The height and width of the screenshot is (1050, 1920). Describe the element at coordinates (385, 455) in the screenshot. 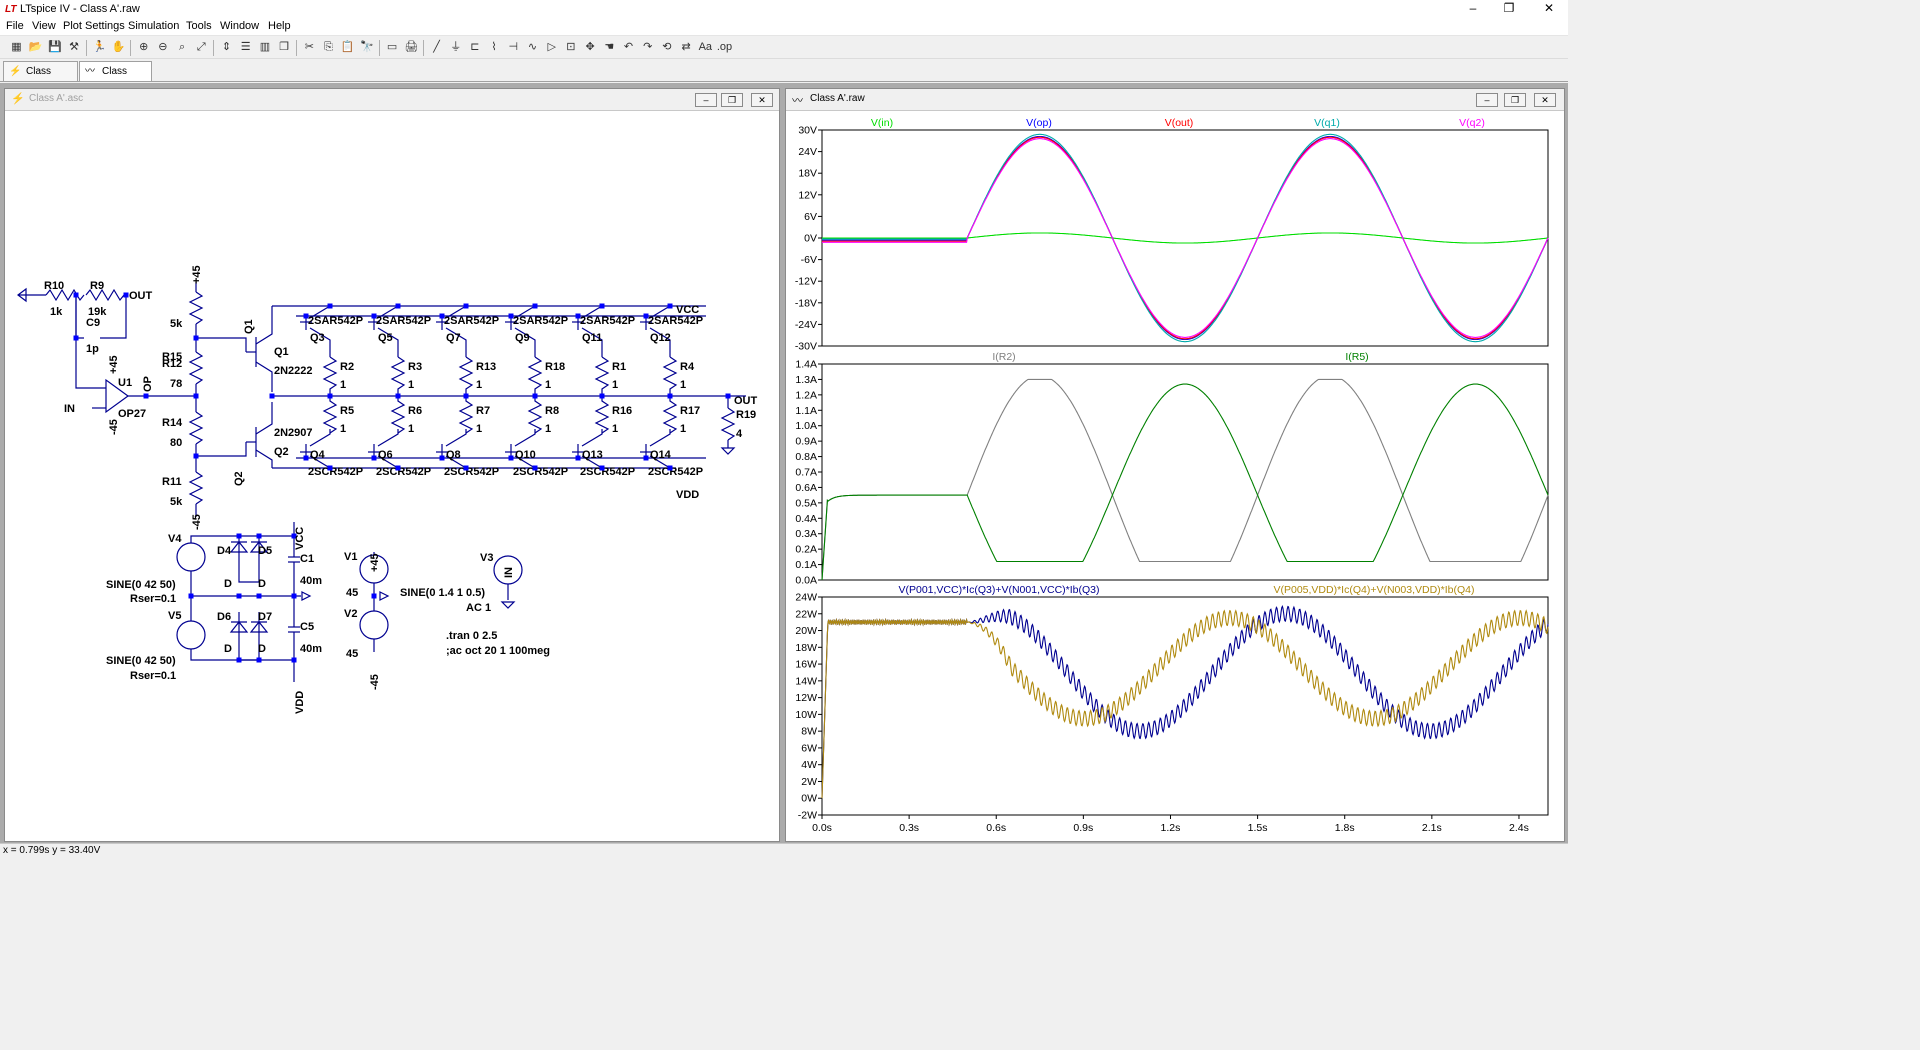

I see `bottom-transistor-label: Q6` at that location.